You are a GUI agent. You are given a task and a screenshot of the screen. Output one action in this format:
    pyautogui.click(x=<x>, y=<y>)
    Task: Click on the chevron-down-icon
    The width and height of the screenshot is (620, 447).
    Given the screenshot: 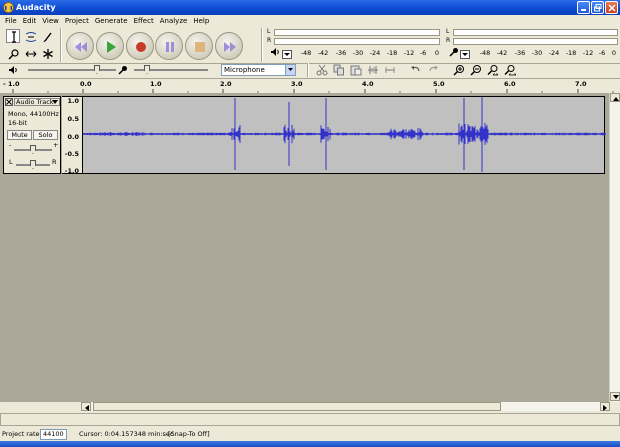 What is the action you would take?
    pyautogui.click(x=55, y=102)
    